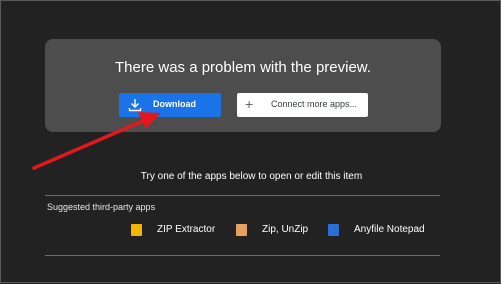 This screenshot has width=501, height=284. I want to click on app-label: ZIP Extractor, so click(186, 229).